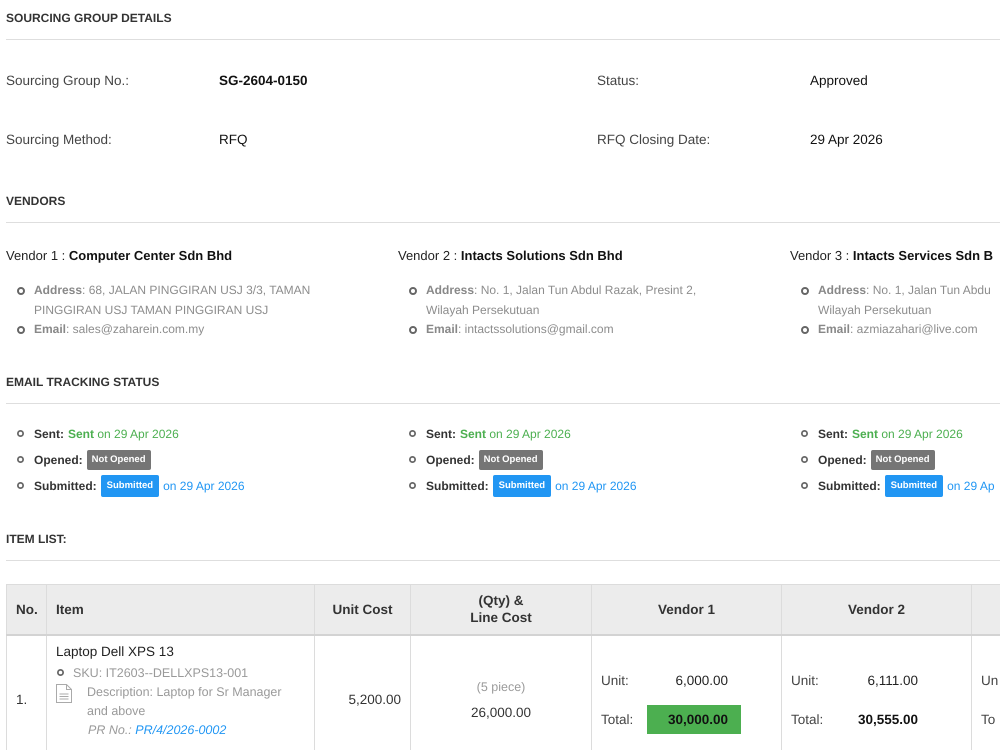 The height and width of the screenshot is (750, 1000). What do you see at coordinates (26, 609) in the screenshot?
I see `column-header: No.` at bounding box center [26, 609].